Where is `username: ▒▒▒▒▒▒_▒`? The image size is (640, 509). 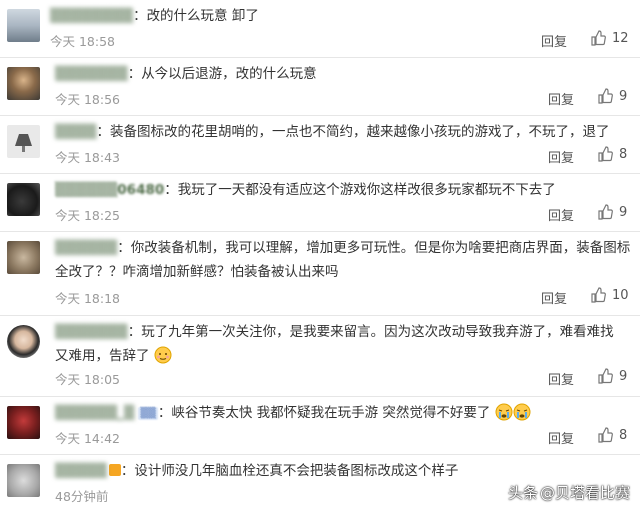 username: ▒▒▒▒▒▒_▒ is located at coordinates (94, 413).